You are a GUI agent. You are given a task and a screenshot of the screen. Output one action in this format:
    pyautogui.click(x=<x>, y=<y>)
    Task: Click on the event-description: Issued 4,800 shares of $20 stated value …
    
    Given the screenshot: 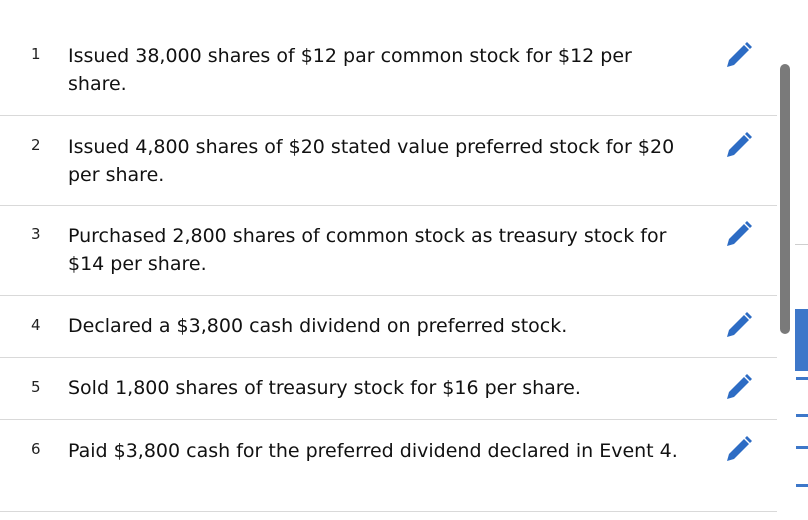 What is the action you would take?
    pyautogui.click(x=371, y=161)
    